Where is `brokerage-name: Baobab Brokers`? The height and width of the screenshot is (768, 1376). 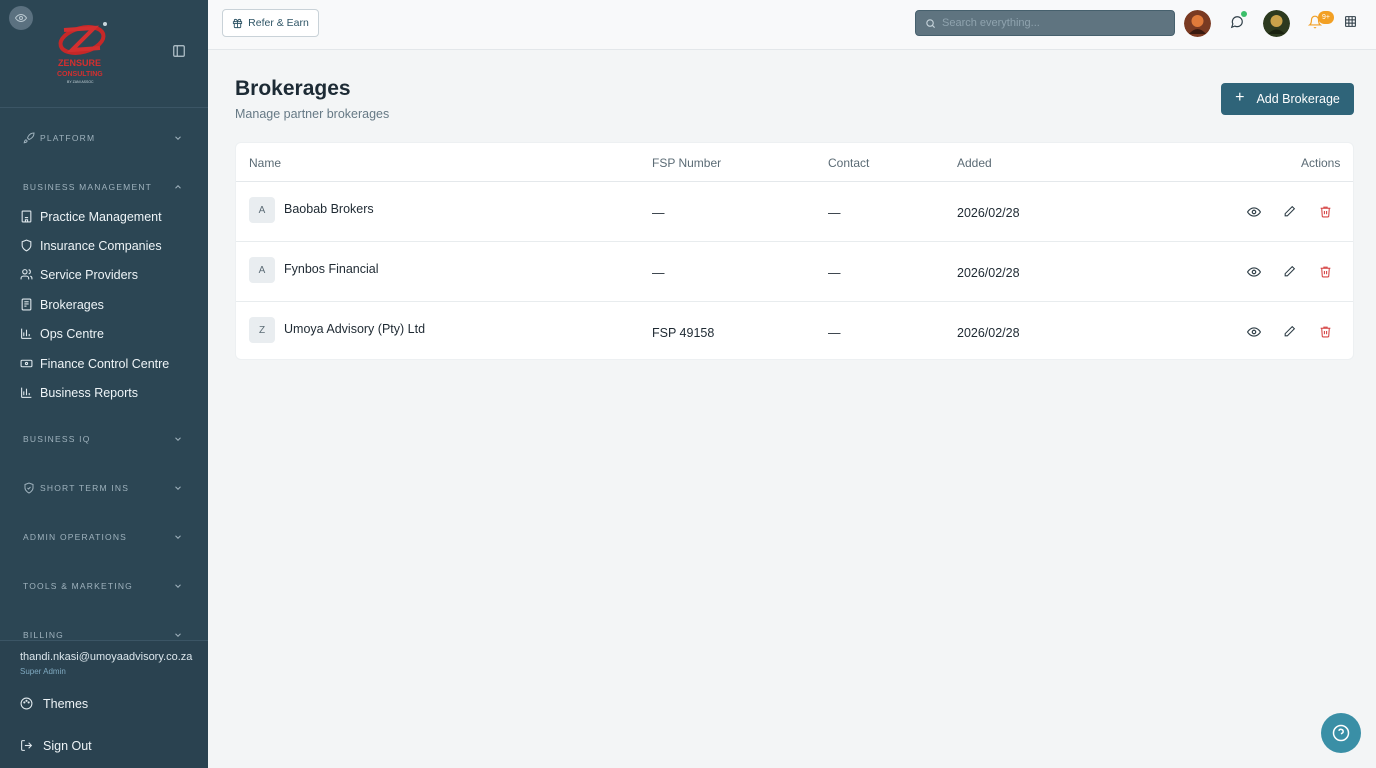 brokerage-name: Baobab Brokers is located at coordinates (329, 209).